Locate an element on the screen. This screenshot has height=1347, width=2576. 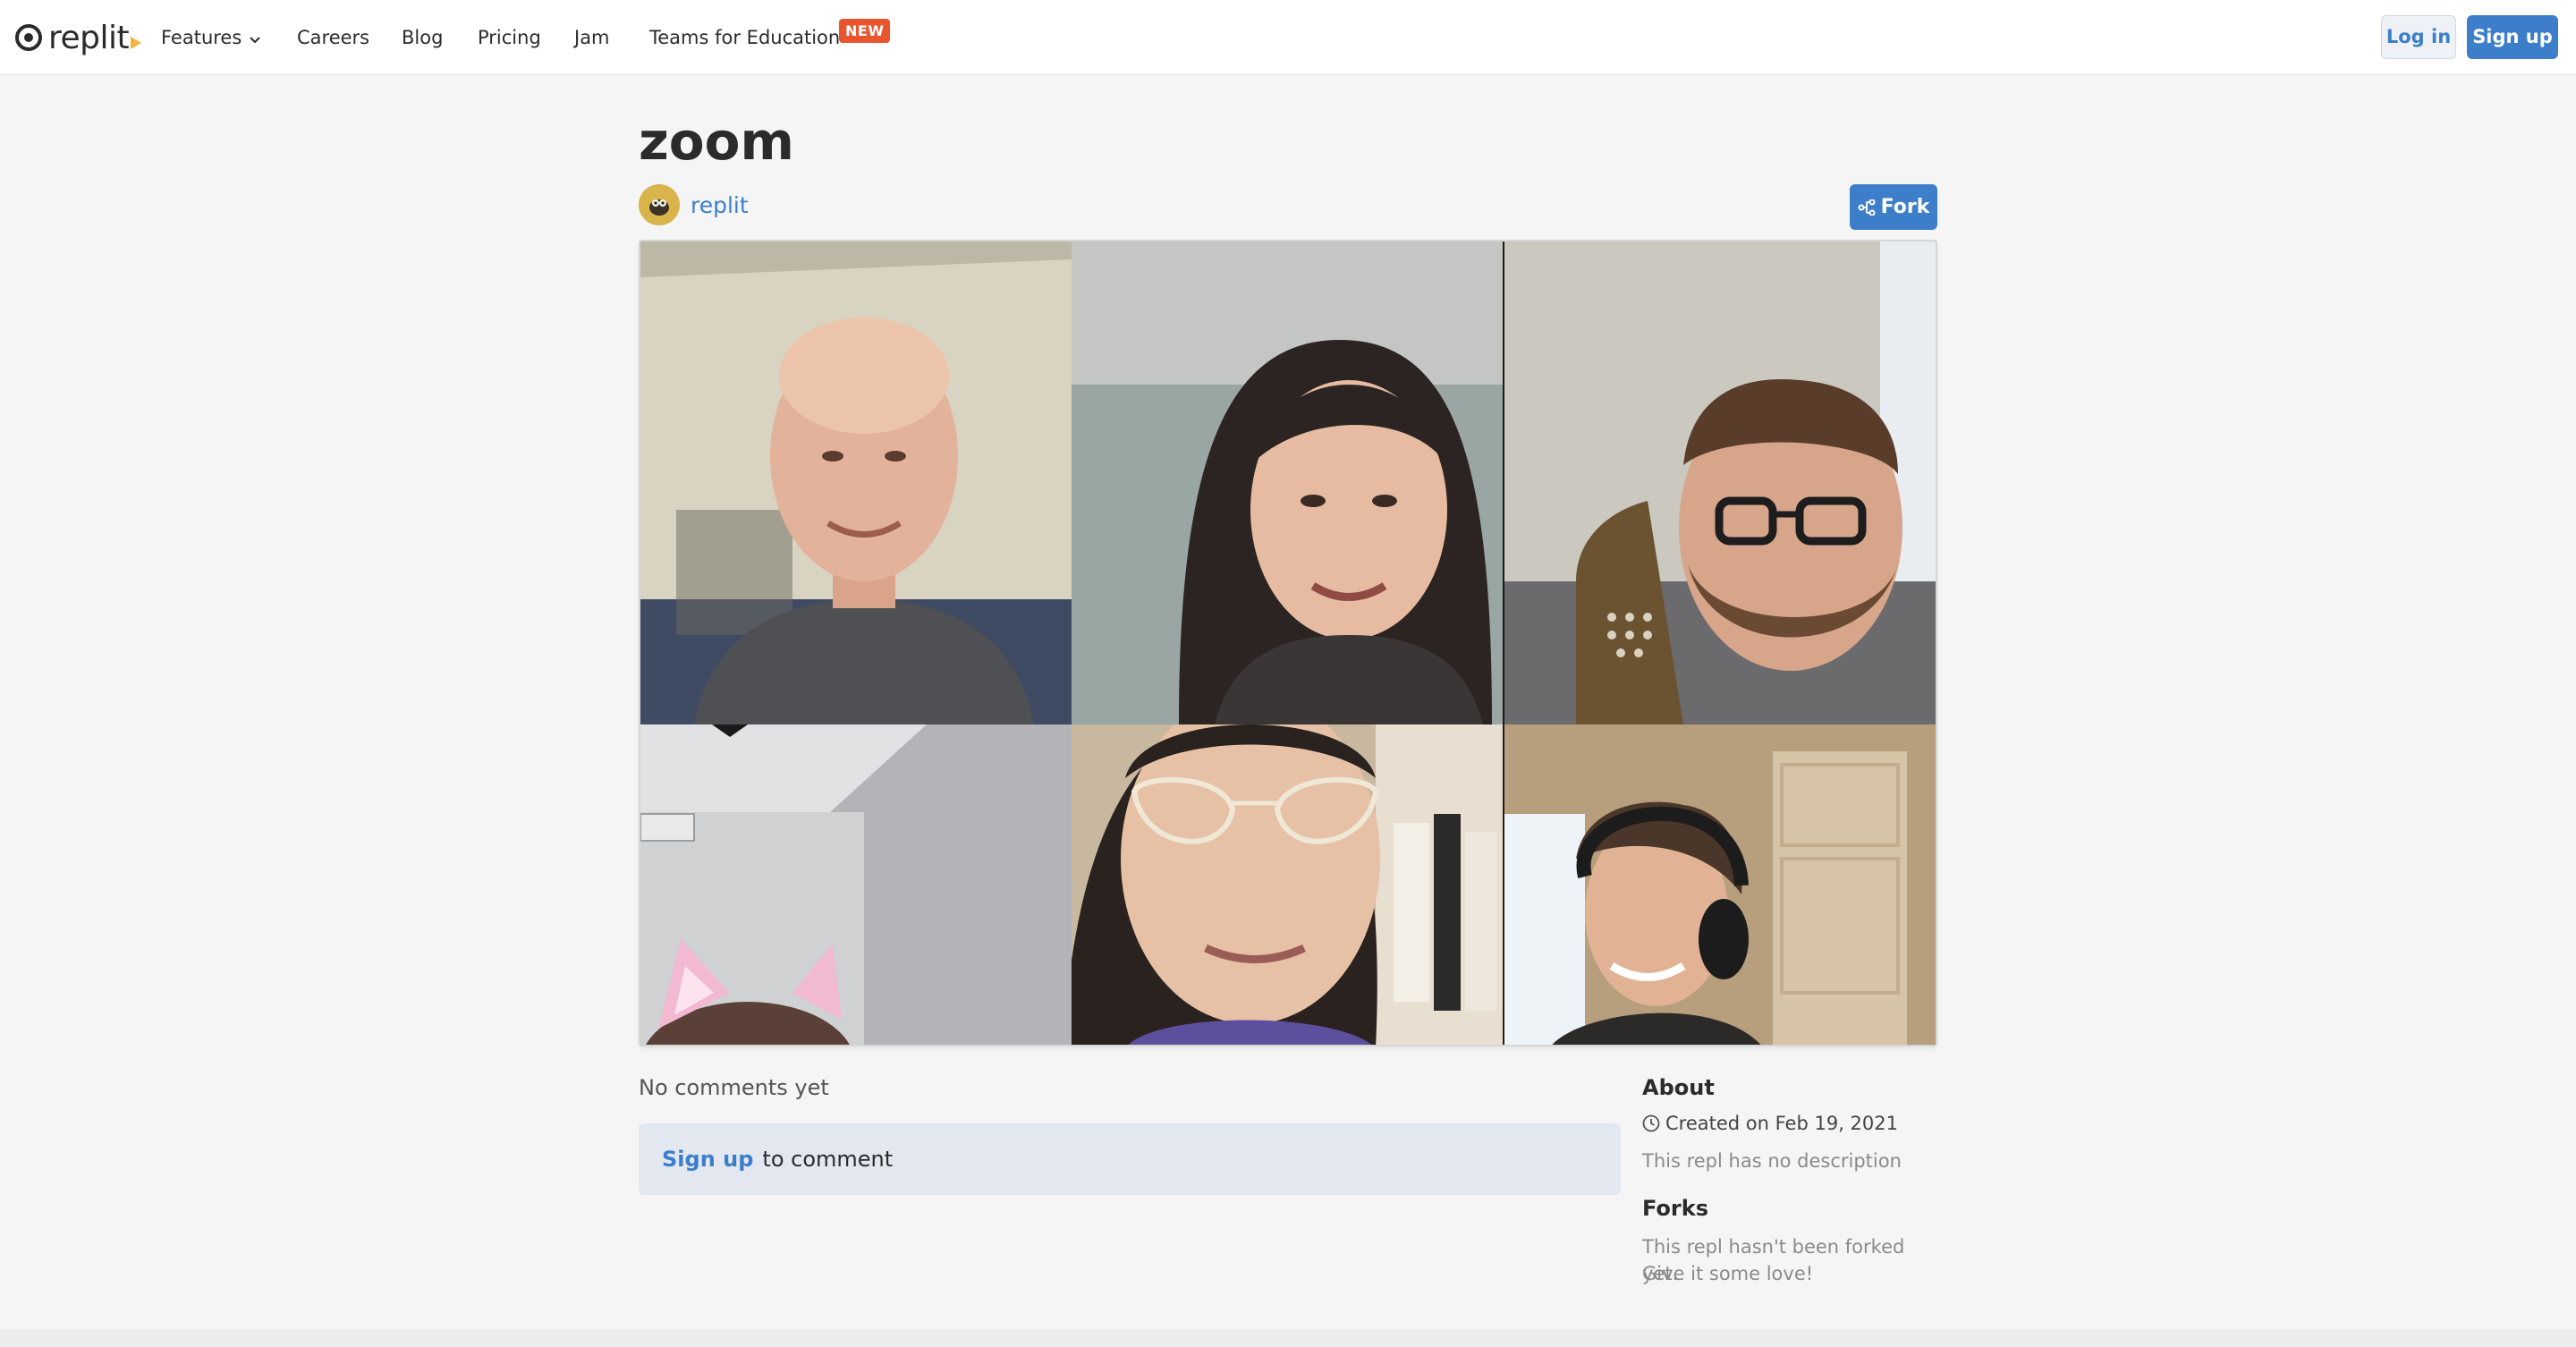
footer-strip is located at coordinates (1288, 1338).